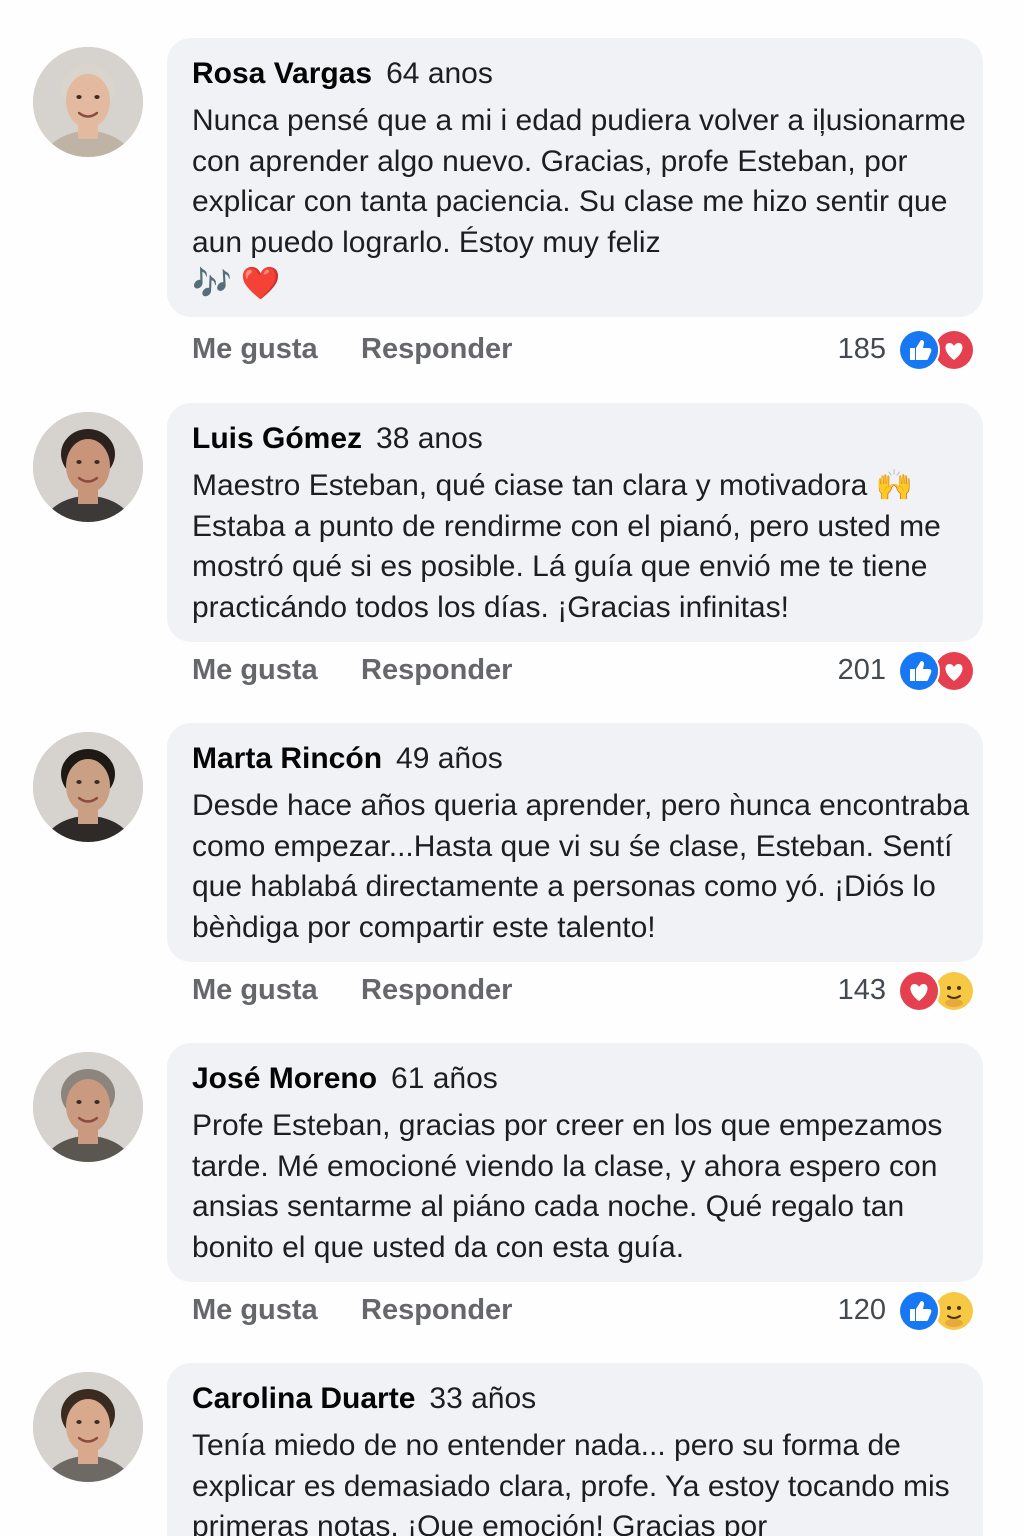 Image resolution: width=1024 pixels, height=1536 pixels. What do you see at coordinates (260, 283) in the screenshot?
I see `heart-icon: ❤️` at bounding box center [260, 283].